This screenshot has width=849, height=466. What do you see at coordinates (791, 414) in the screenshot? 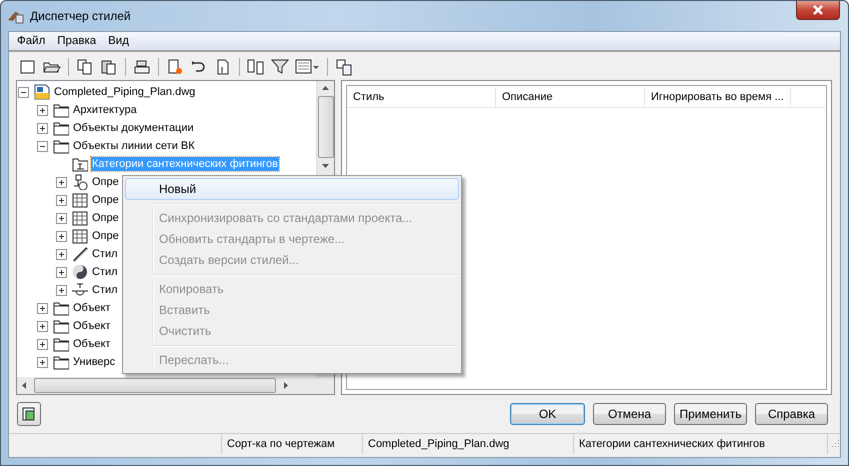
I see `dialog-button: Справка` at bounding box center [791, 414].